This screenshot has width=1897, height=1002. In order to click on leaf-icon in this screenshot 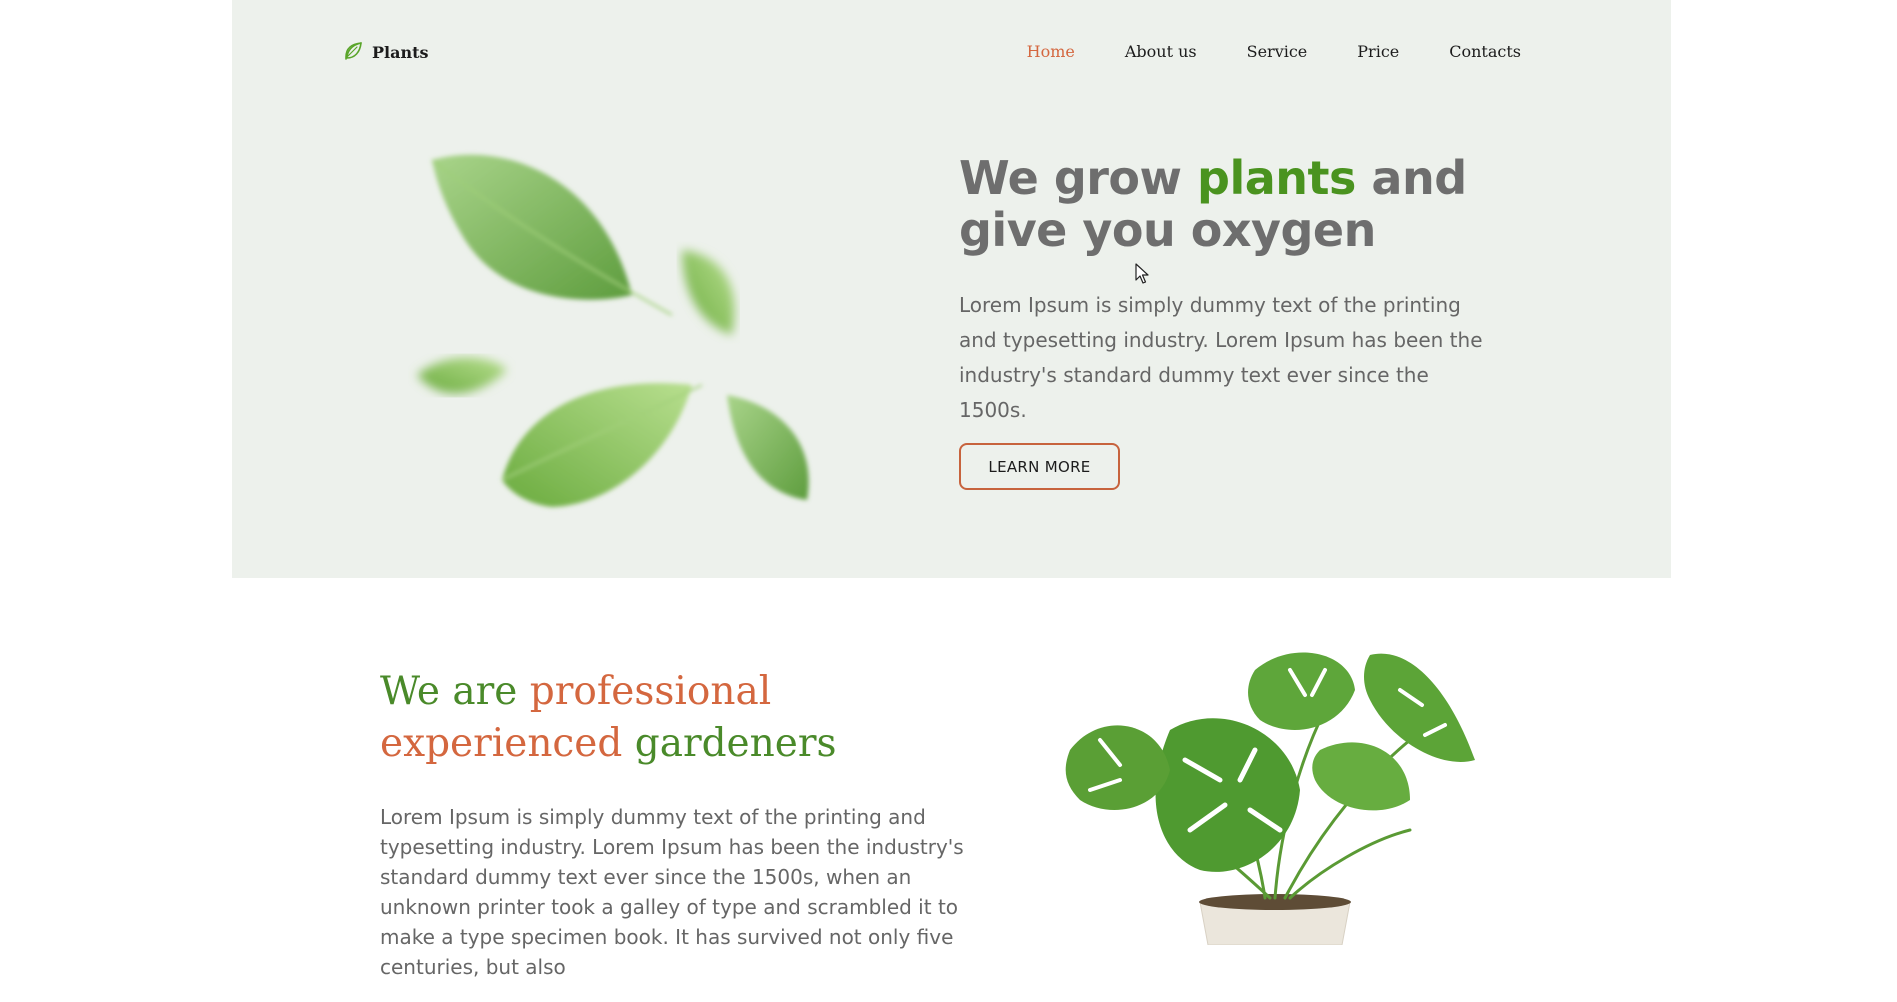, I will do `click(353, 51)`.